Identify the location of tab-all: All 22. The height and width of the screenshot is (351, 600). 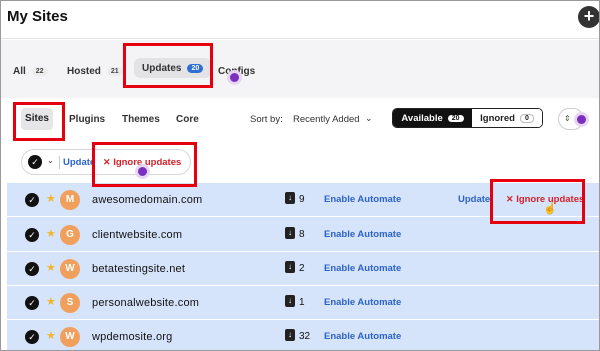
(30, 71).